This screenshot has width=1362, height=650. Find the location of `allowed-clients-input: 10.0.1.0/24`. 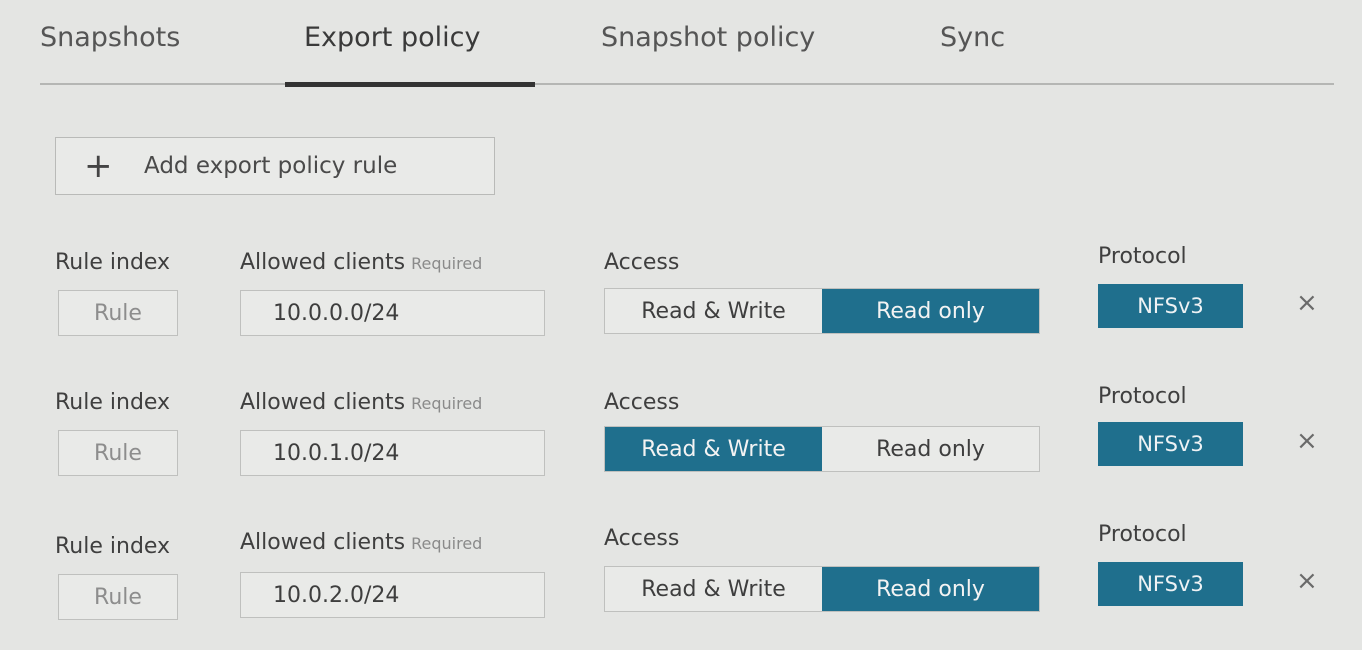

allowed-clients-input: 10.0.1.0/24 is located at coordinates (392, 453).